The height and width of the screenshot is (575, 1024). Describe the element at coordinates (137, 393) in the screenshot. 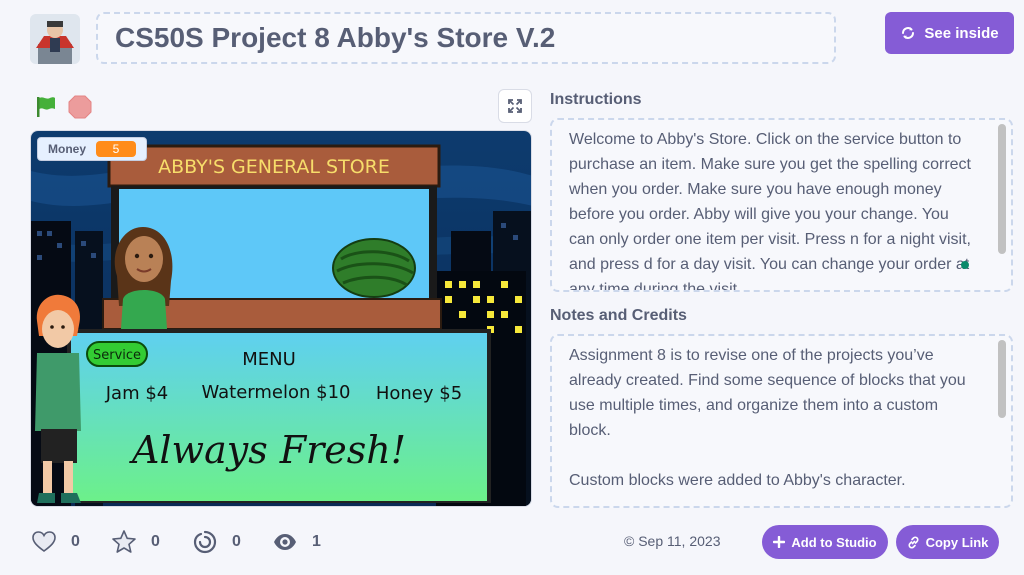

I see `menu-item-jam: Jam $4` at that location.